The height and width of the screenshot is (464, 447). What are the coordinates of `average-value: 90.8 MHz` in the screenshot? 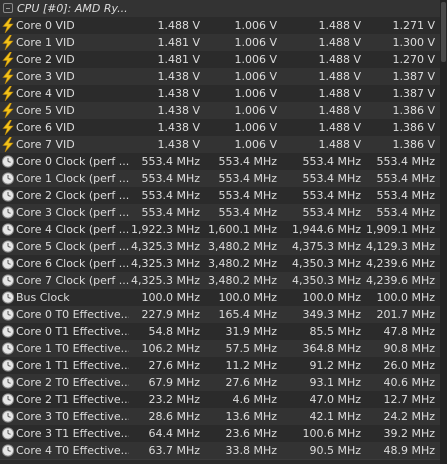 It's located at (409, 348).